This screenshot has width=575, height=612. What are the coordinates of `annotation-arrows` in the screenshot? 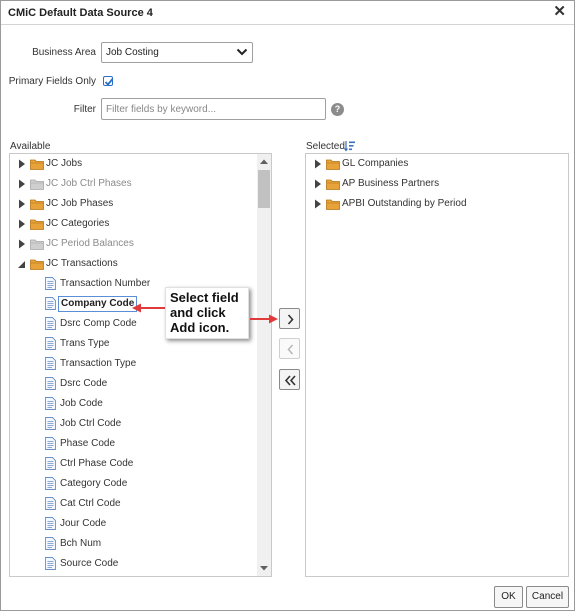 It's located at (205, 313).